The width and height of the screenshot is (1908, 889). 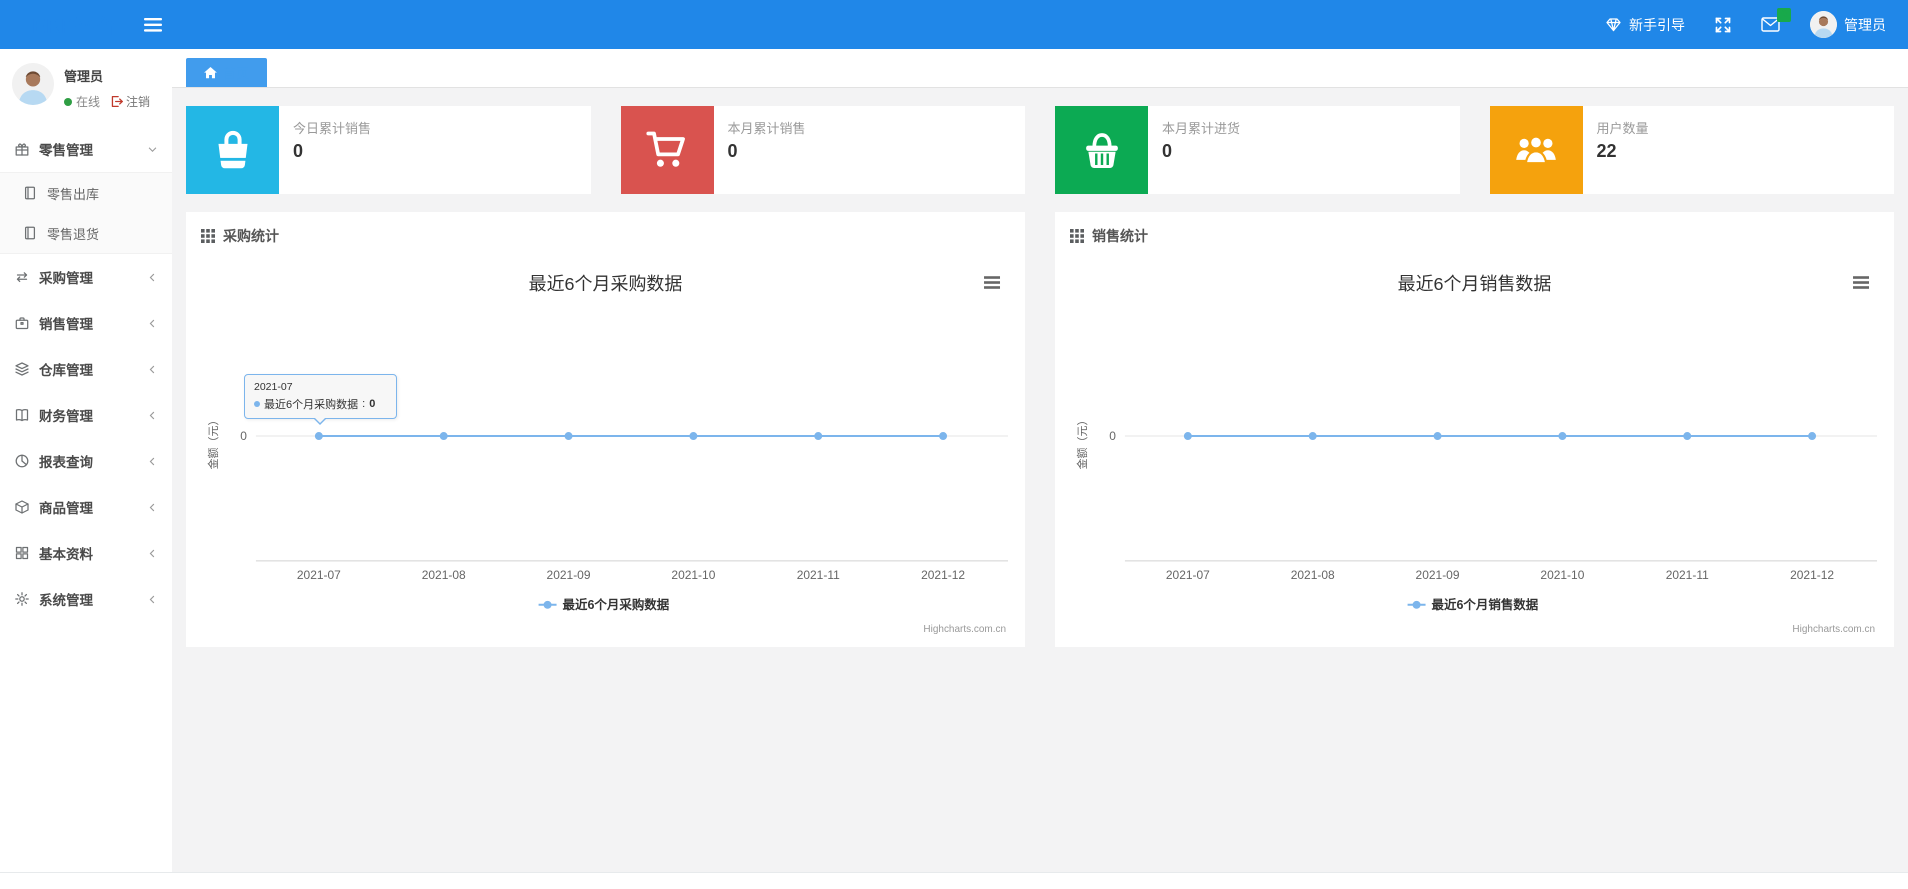 I want to click on menu-label: 零售退货, so click(x=73, y=234).